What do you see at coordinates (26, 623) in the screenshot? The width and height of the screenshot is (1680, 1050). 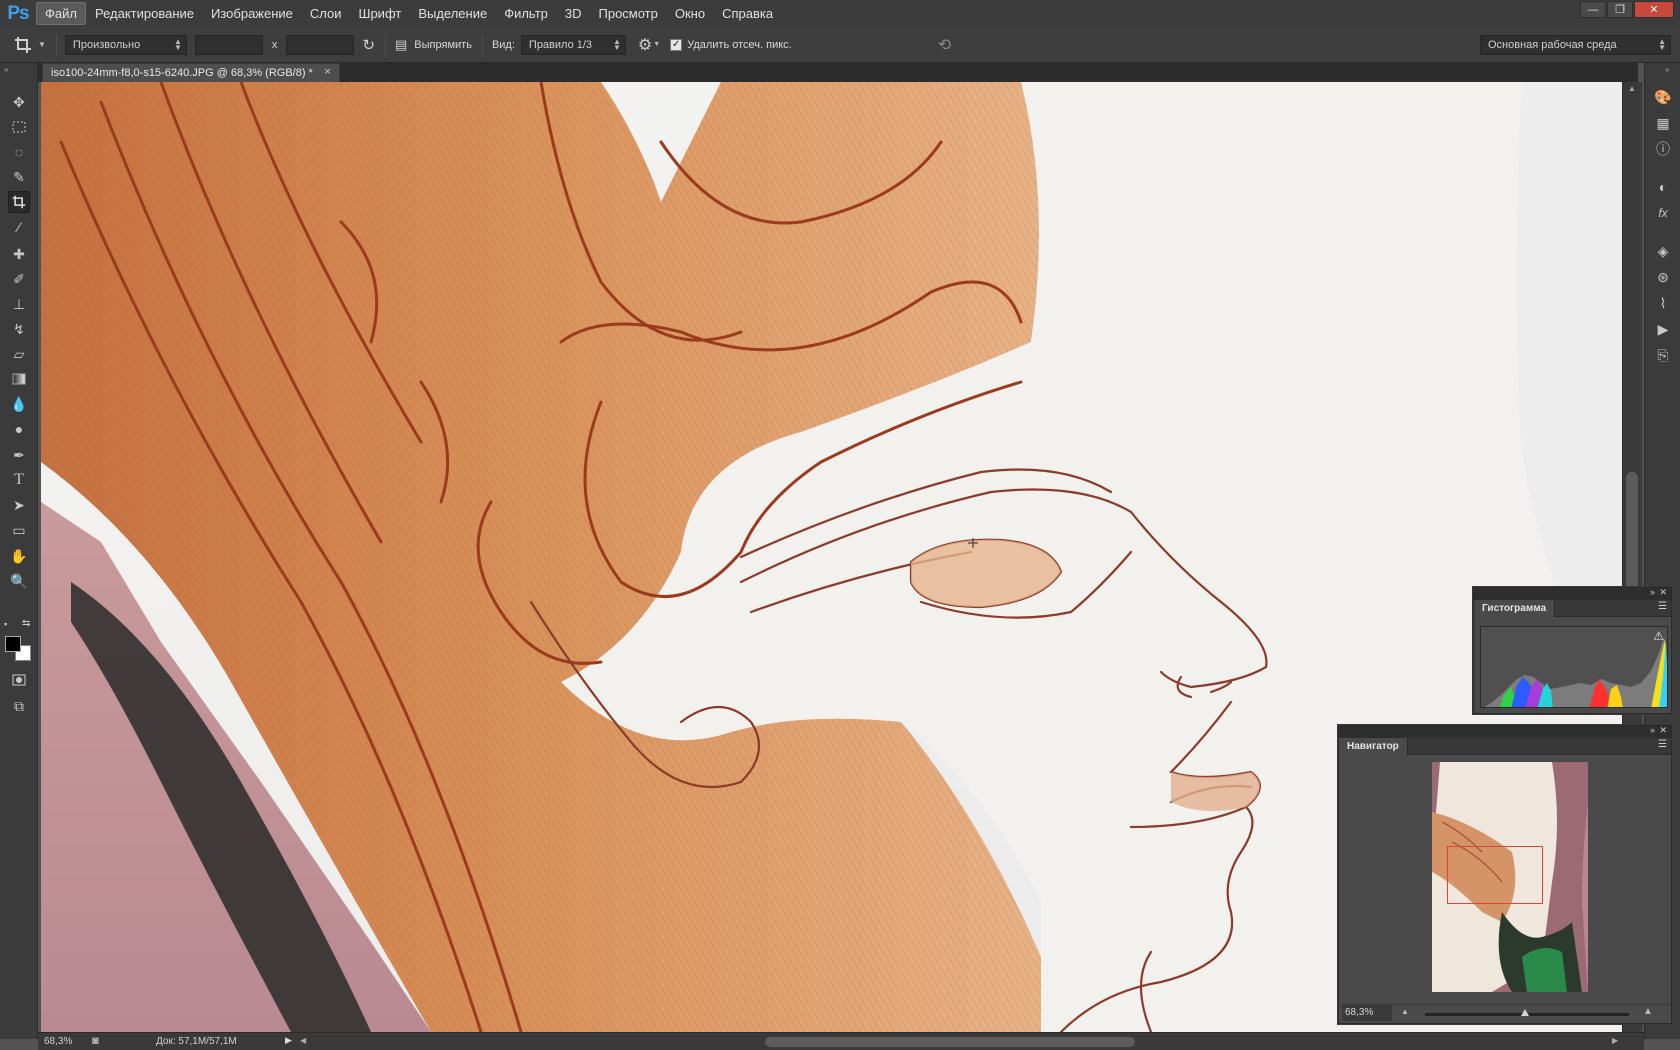 I see `swap-colors-icon: ⇆` at bounding box center [26, 623].